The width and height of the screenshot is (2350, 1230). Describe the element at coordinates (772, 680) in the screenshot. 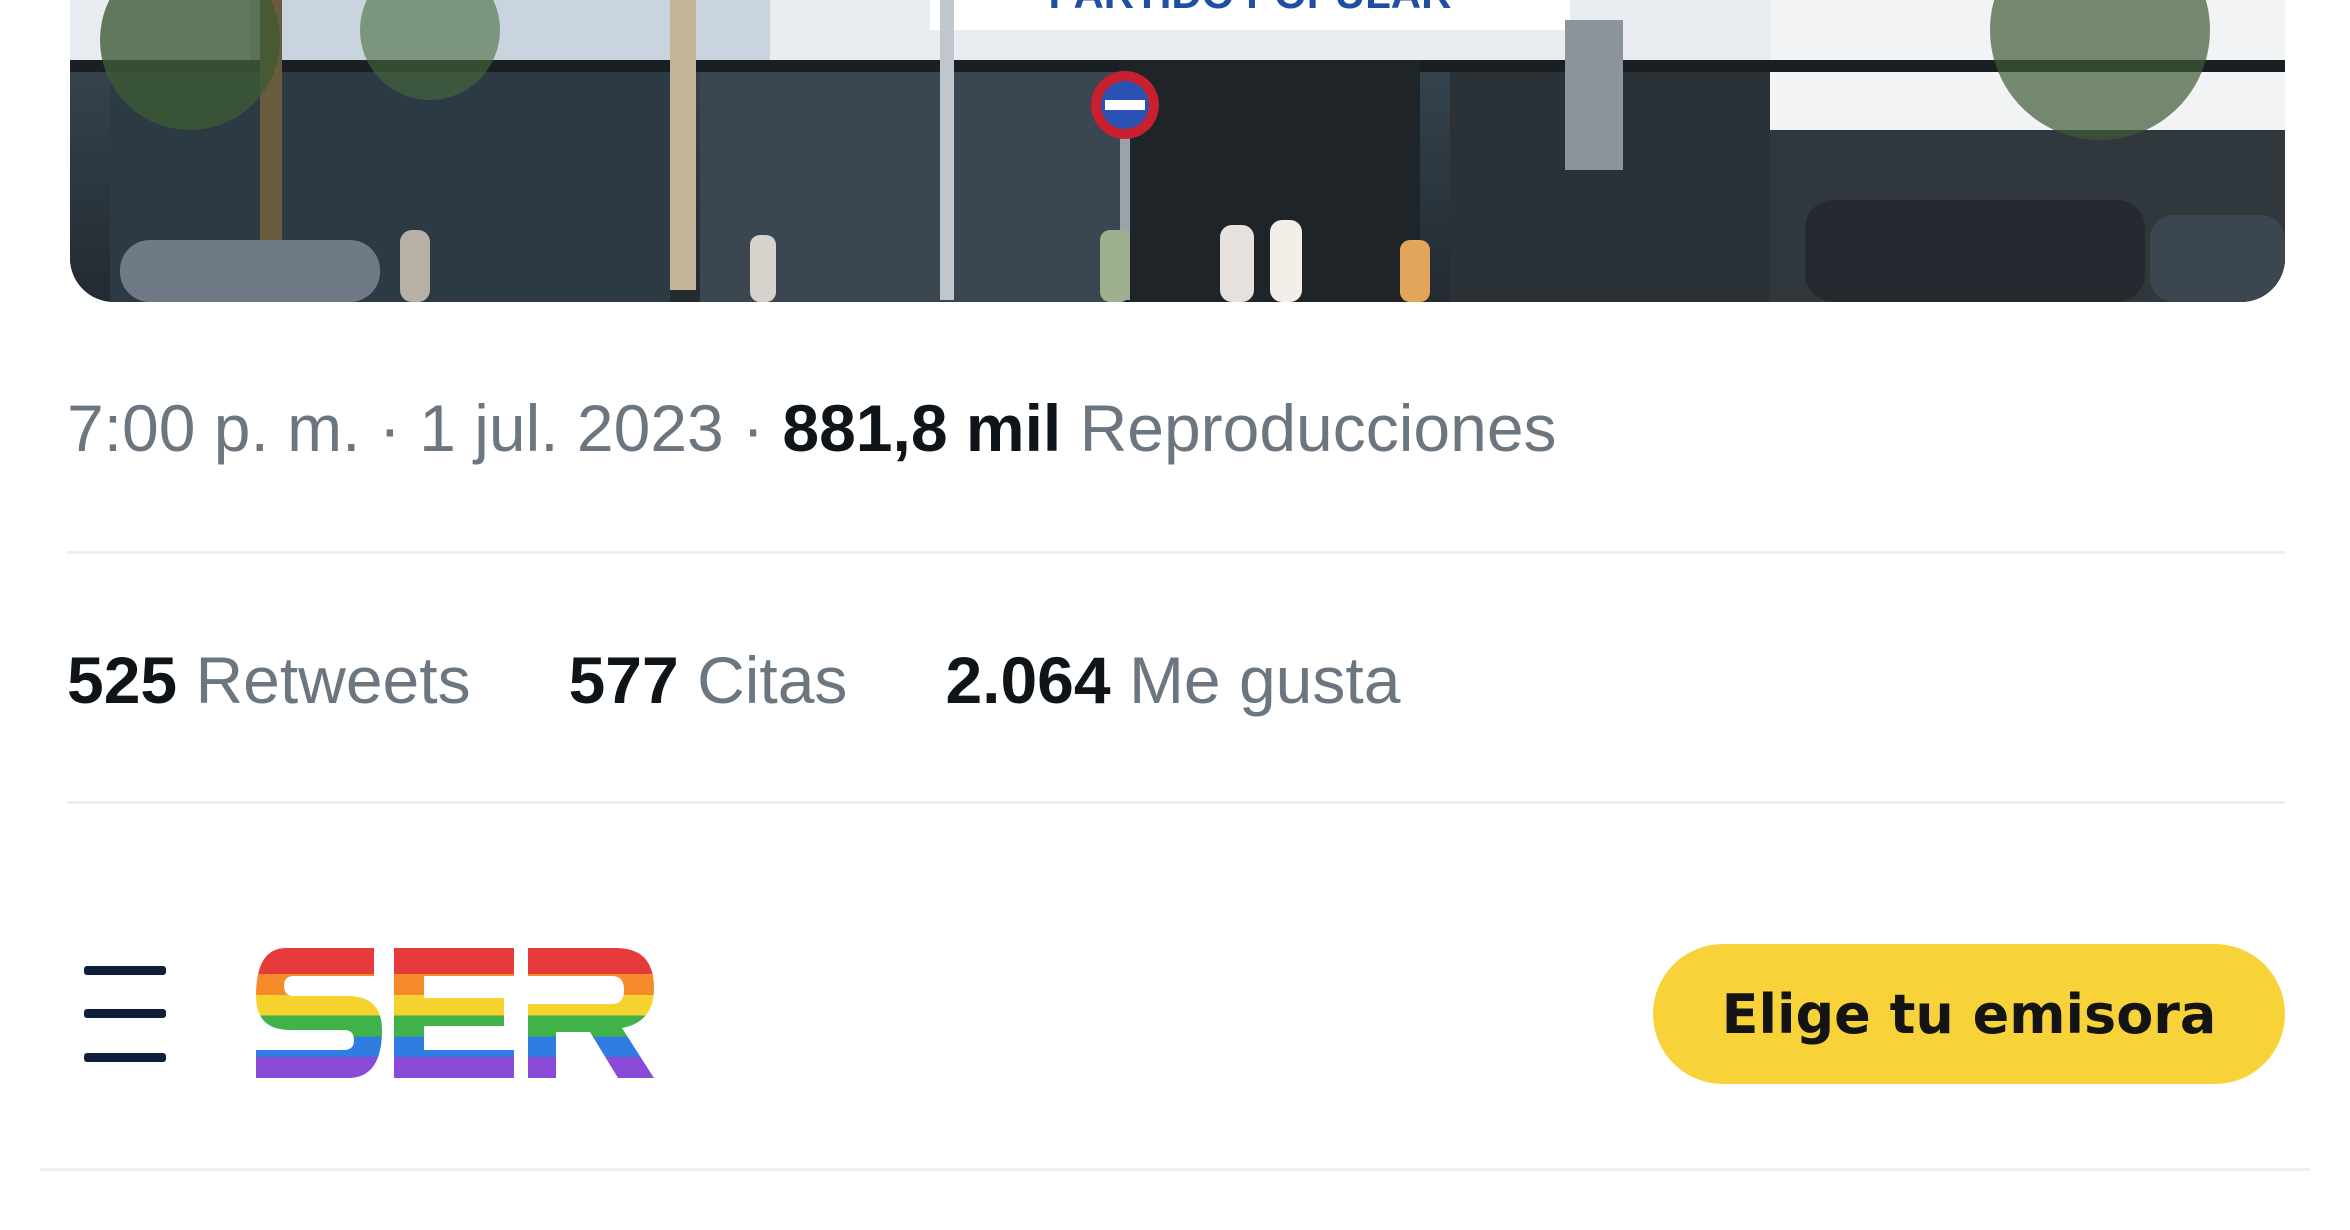

I see `quotes-label: Citas` at that location.